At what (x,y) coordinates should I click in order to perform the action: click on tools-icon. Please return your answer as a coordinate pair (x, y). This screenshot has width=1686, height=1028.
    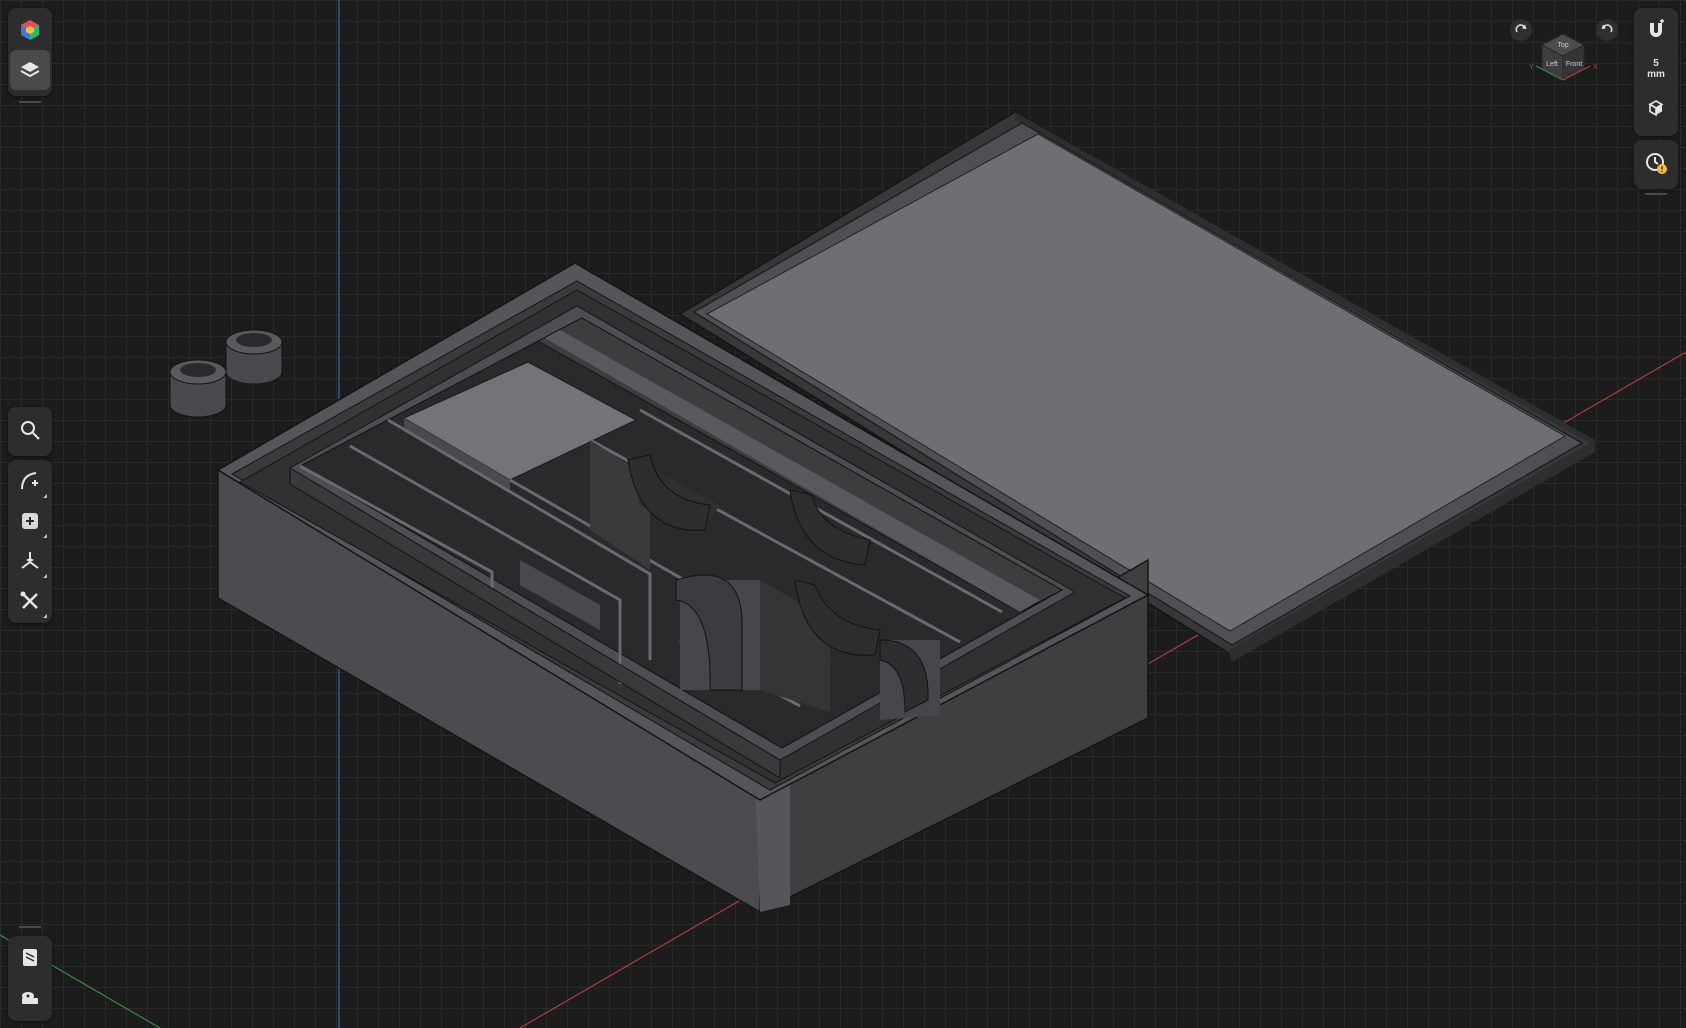
    Looking at the image, I should click on (30, 601).